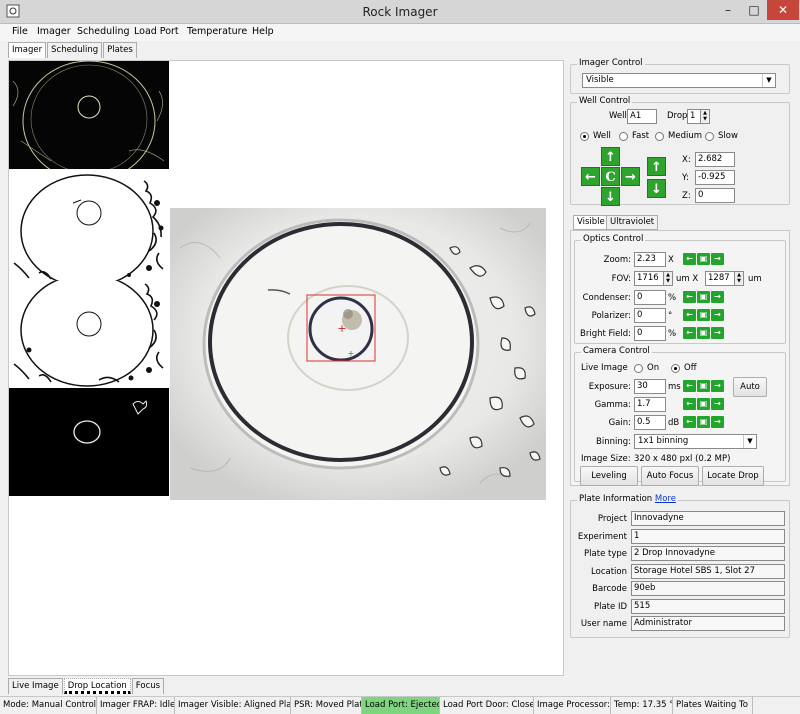 This screenshot has height=714, width=800. What do you see at coordinates (20, 31) in the screenshot?
I see `menu-file: File` at bounding box center [20, 31].